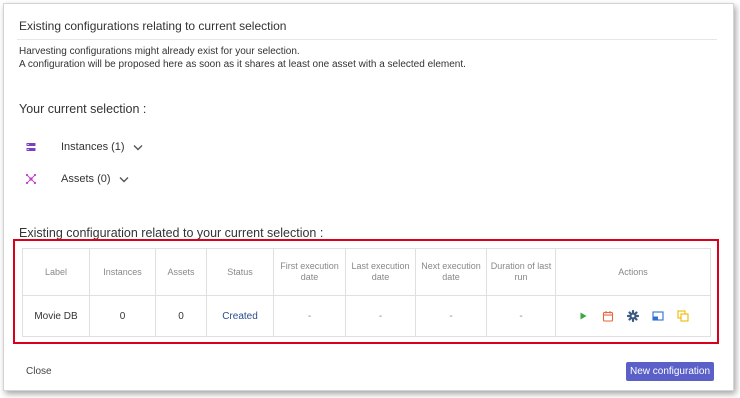 Image resolution: width=740 pixels, height=398 pixels. Describe the element at coordinates (451, 272) in the screenshot. I see `column-header: Next execution date` at that location.